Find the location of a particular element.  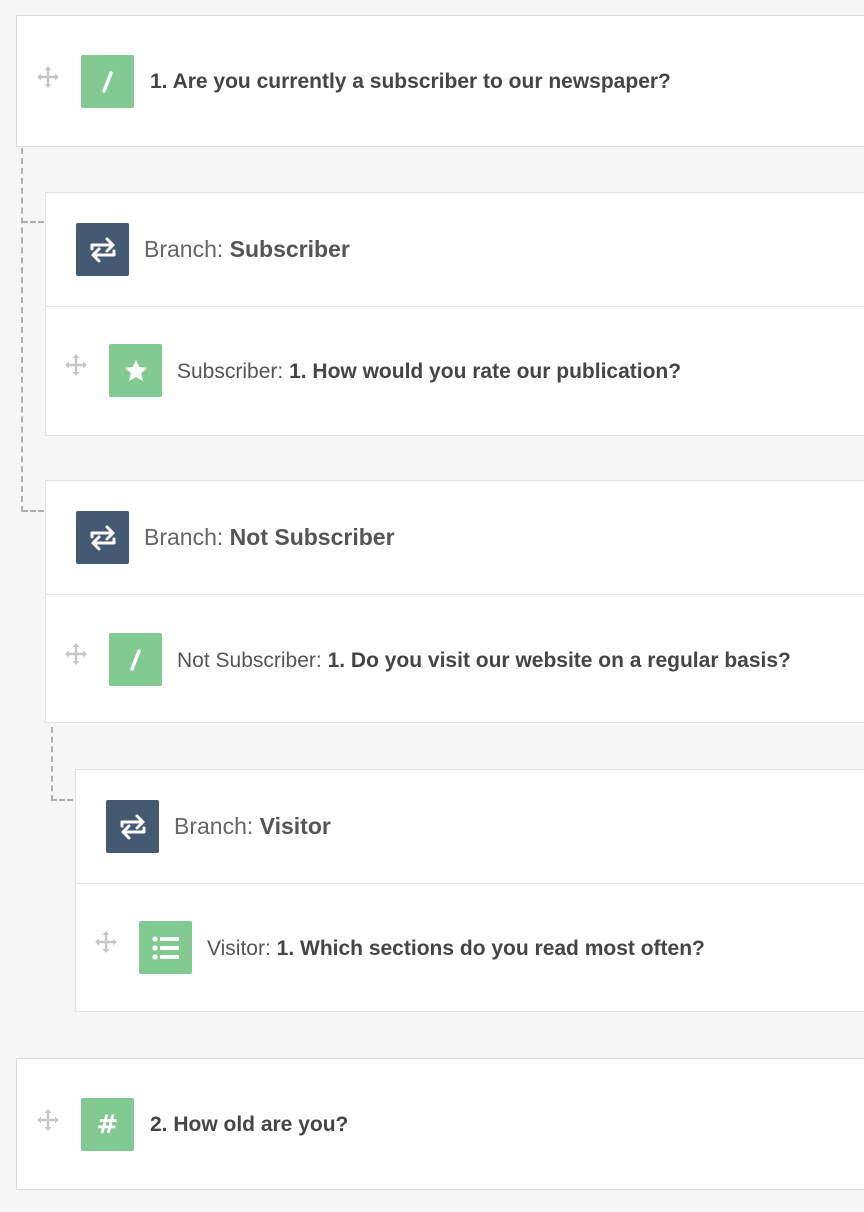

branch-label: Branch: Not Subscriber is located at coordinates (269, 537).